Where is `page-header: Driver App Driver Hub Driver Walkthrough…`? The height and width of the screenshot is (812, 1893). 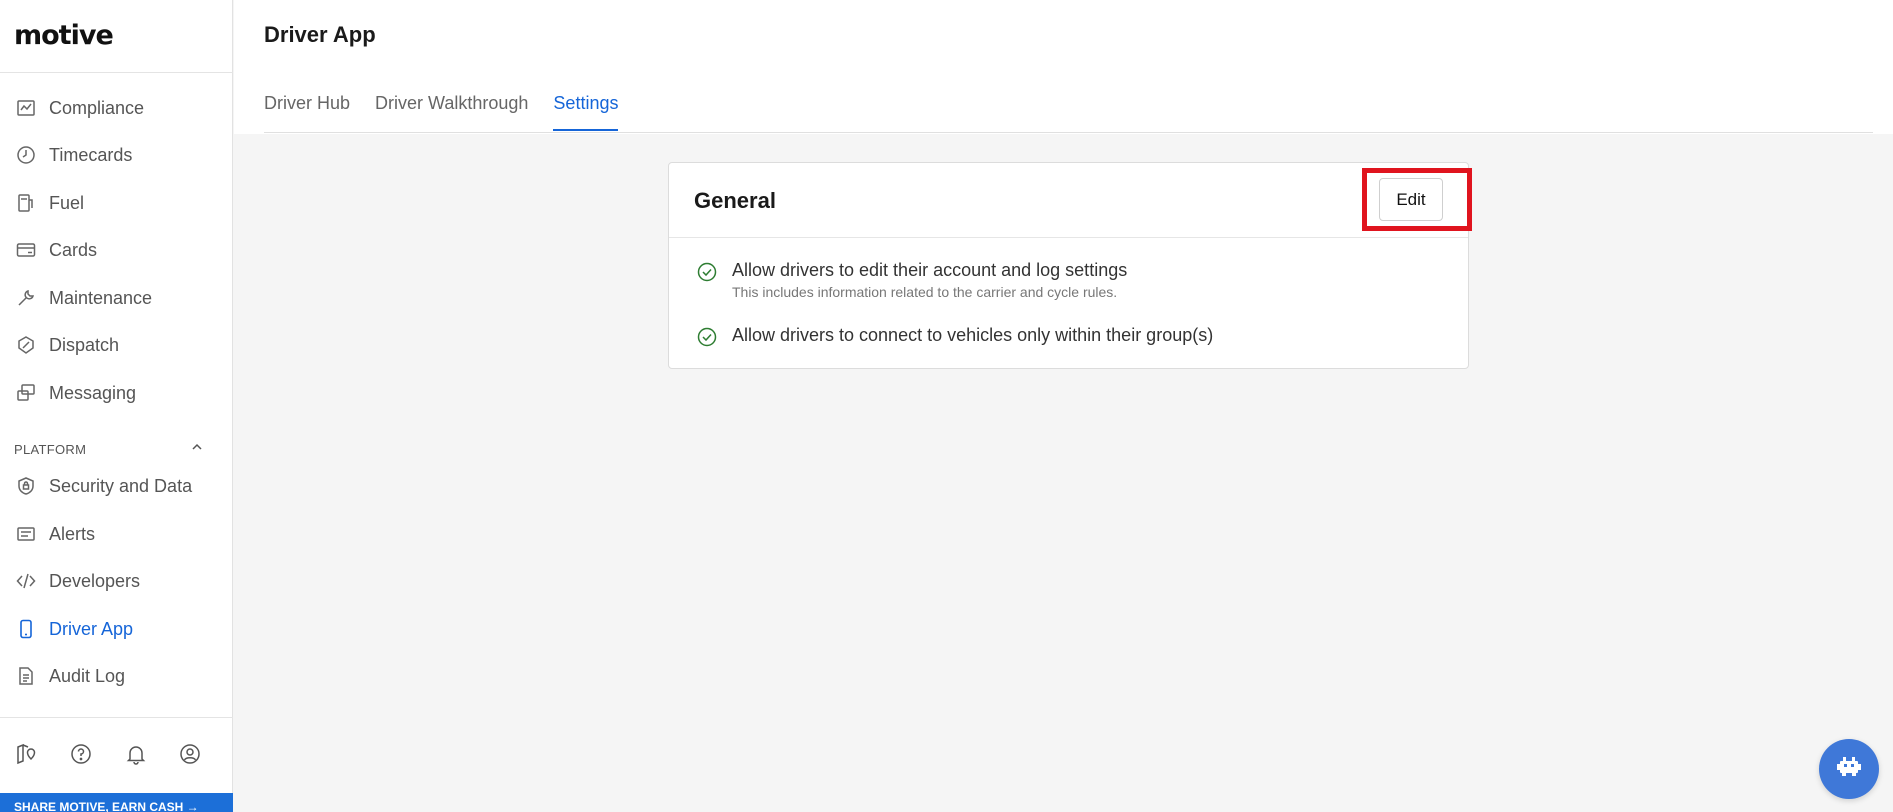 page-header: Driver App Driver Hub Driver Walkthrough… is located at coordinates (1063, 67).